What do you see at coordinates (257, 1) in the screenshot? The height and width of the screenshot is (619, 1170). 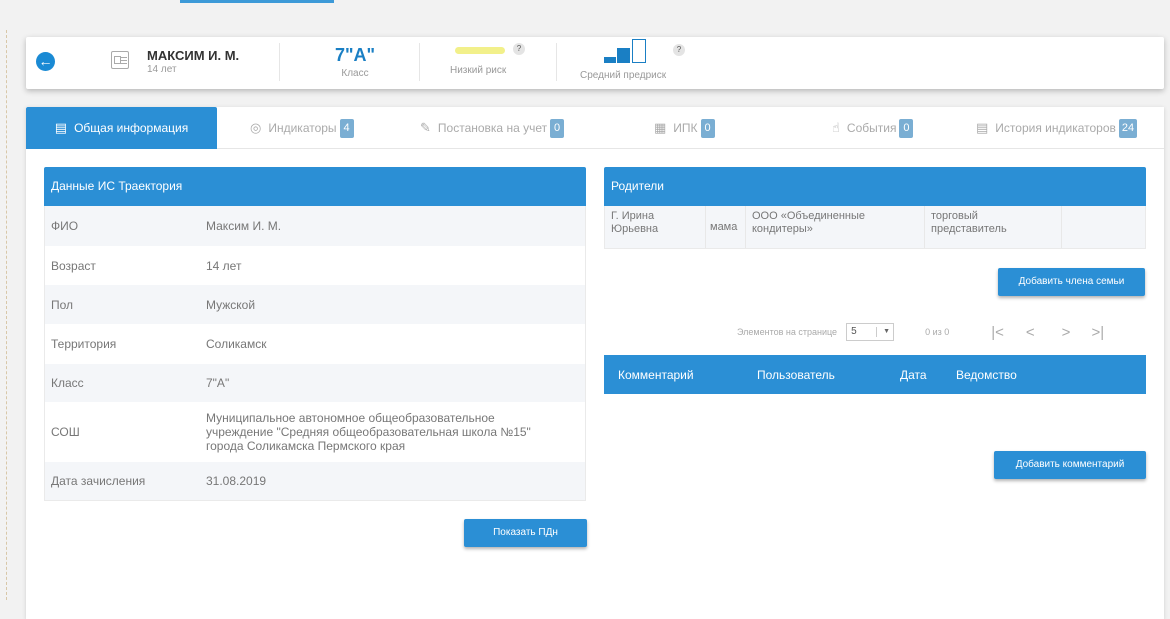 I see `top-tab-indicator` at bounding box center [257, 1].